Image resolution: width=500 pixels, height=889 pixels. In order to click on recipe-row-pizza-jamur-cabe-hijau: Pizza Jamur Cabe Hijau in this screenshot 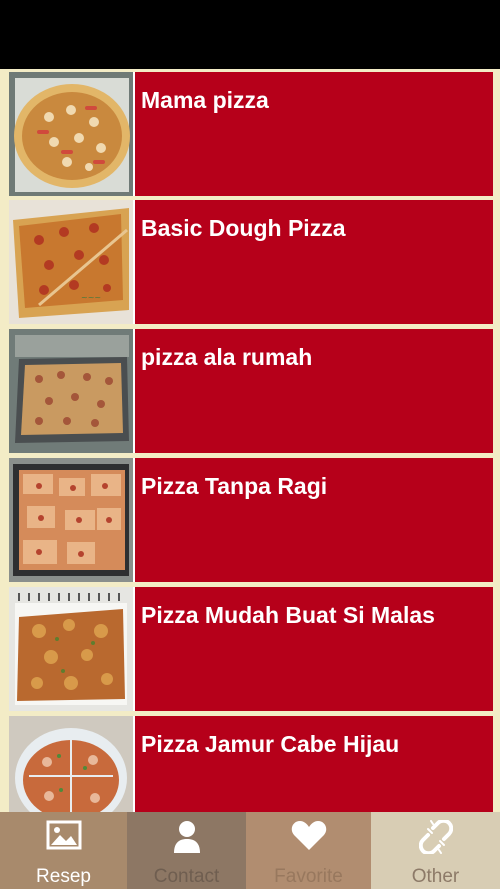, I will do `click(251, 764)`.